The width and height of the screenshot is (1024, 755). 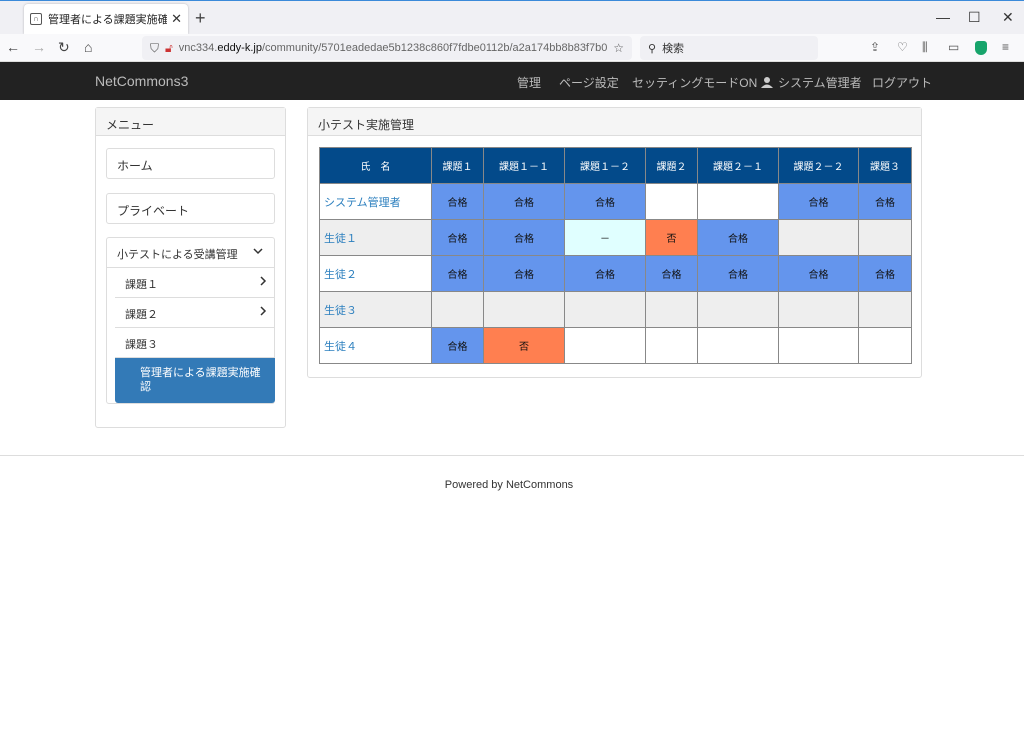 I want to click on result-cell: －, so click(x=605, y=237).